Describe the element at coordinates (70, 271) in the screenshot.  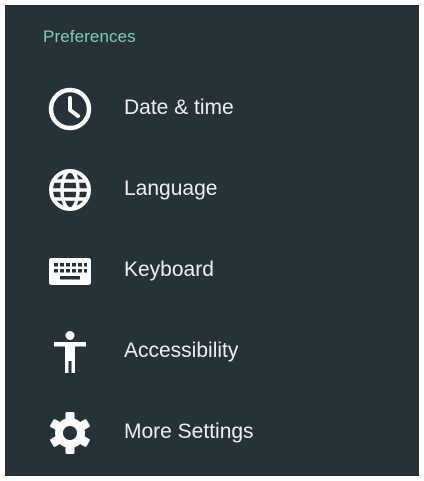
I see `keyboard-icon` at that location.